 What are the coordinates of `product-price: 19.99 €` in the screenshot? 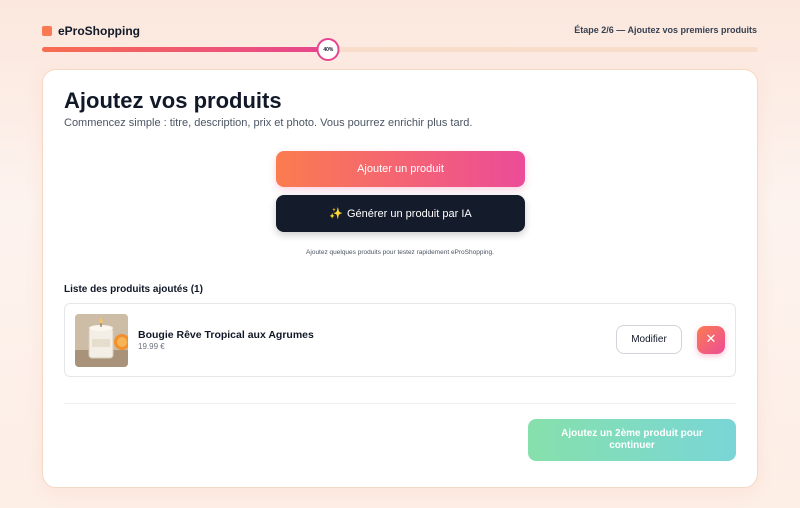 It's located at (151, 346).